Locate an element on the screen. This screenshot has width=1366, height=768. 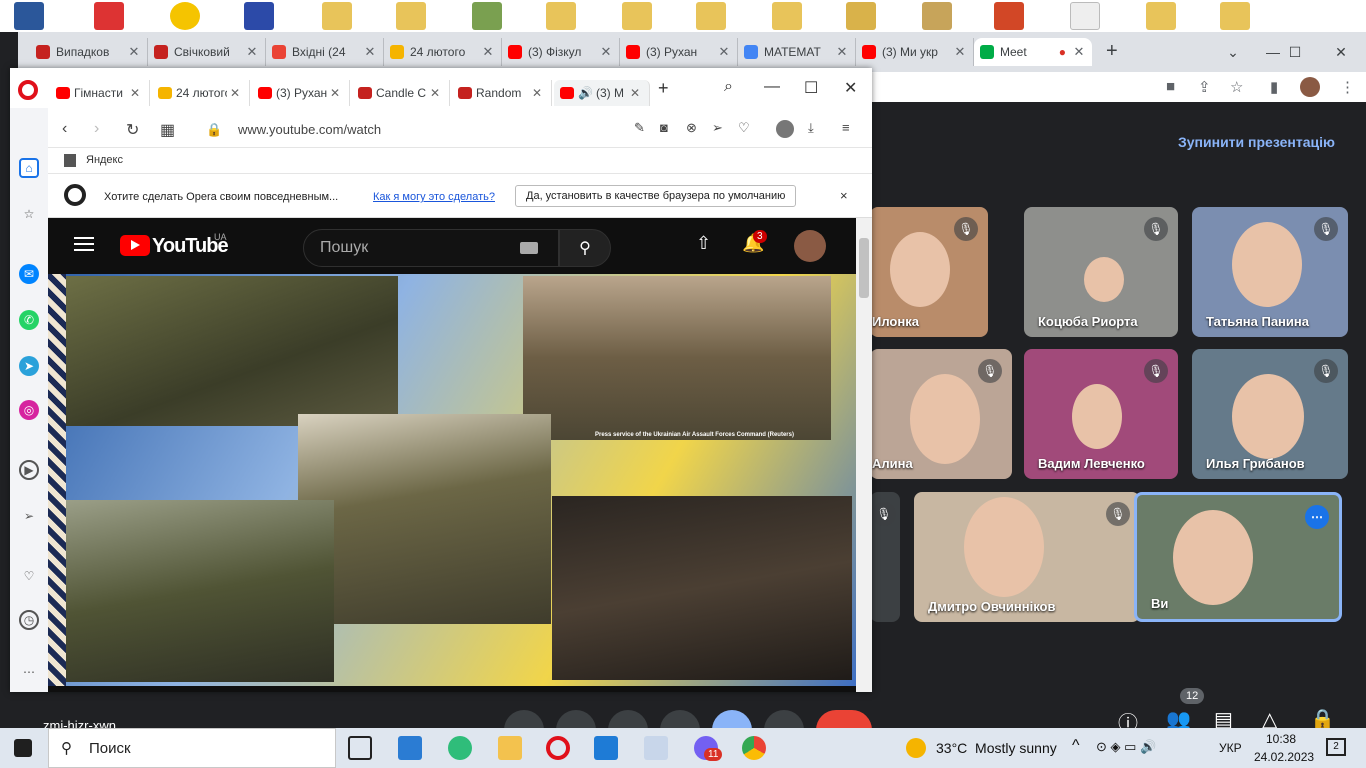
chrome-tab: 24 лютого ✕ is located at coordinates (443, 52).